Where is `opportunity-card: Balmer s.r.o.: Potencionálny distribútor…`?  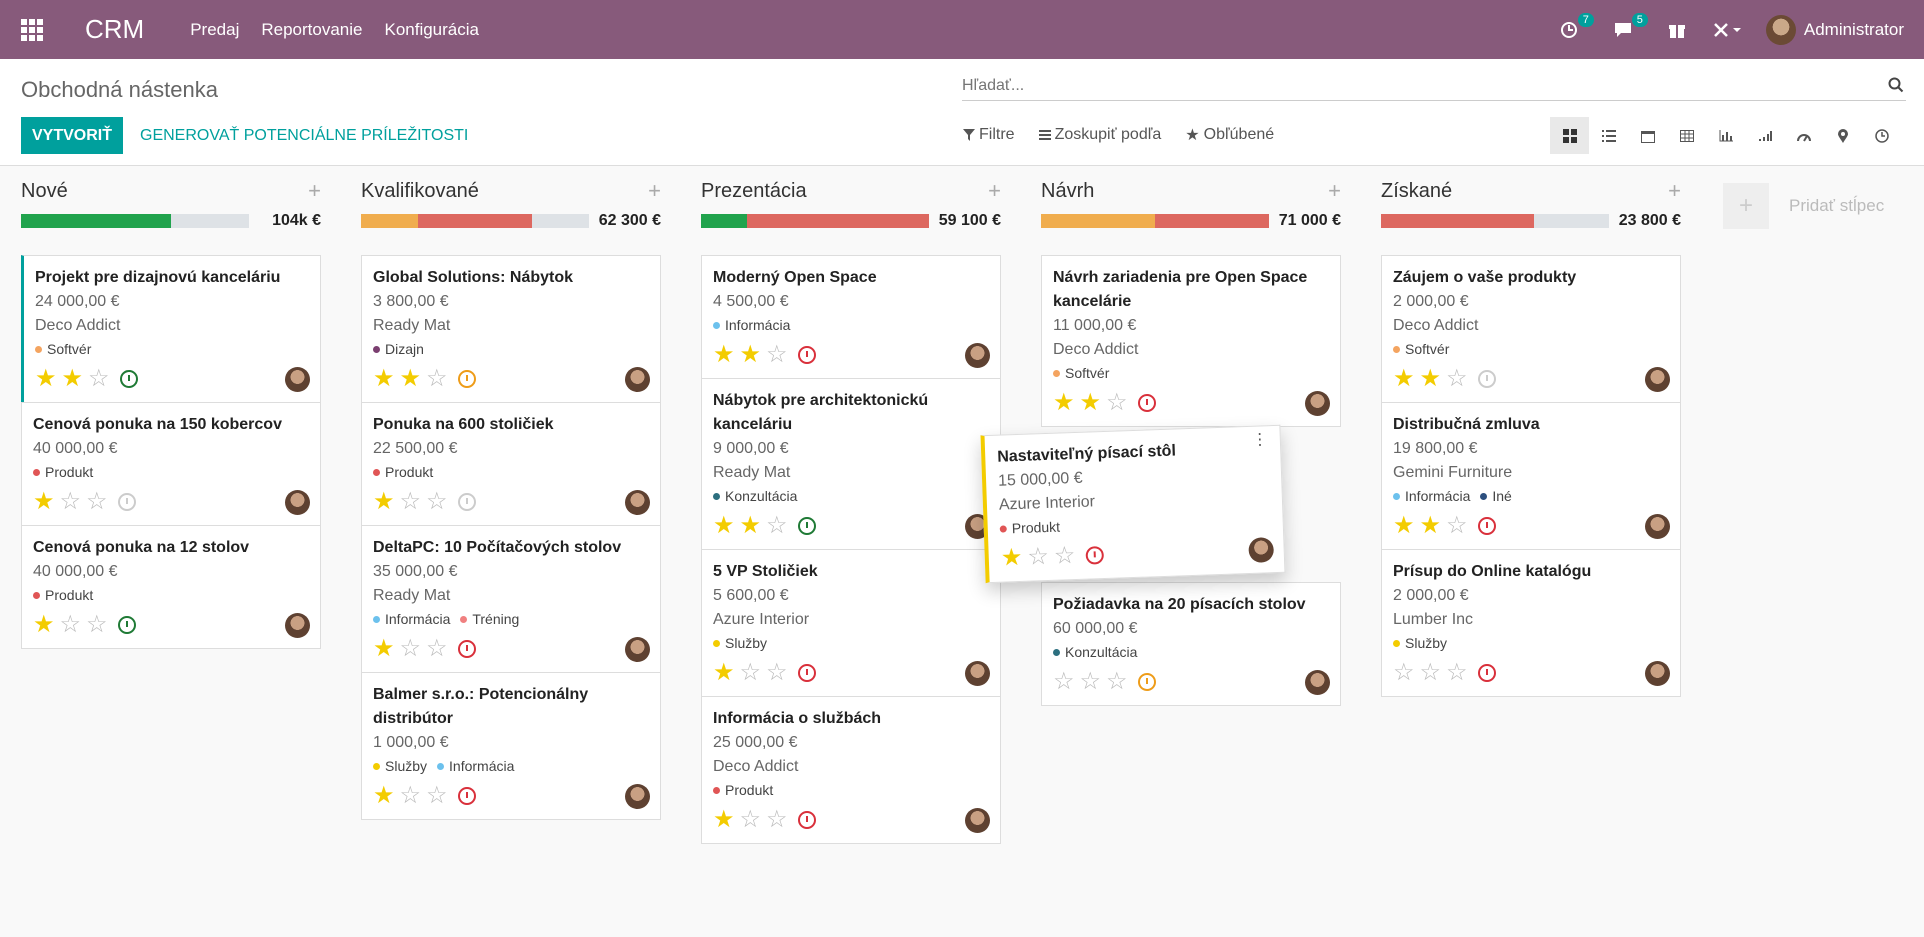 opportunity-card: Balmer s.r.o.: Potencionálny distribútor… is located at coordinates (511, 746).